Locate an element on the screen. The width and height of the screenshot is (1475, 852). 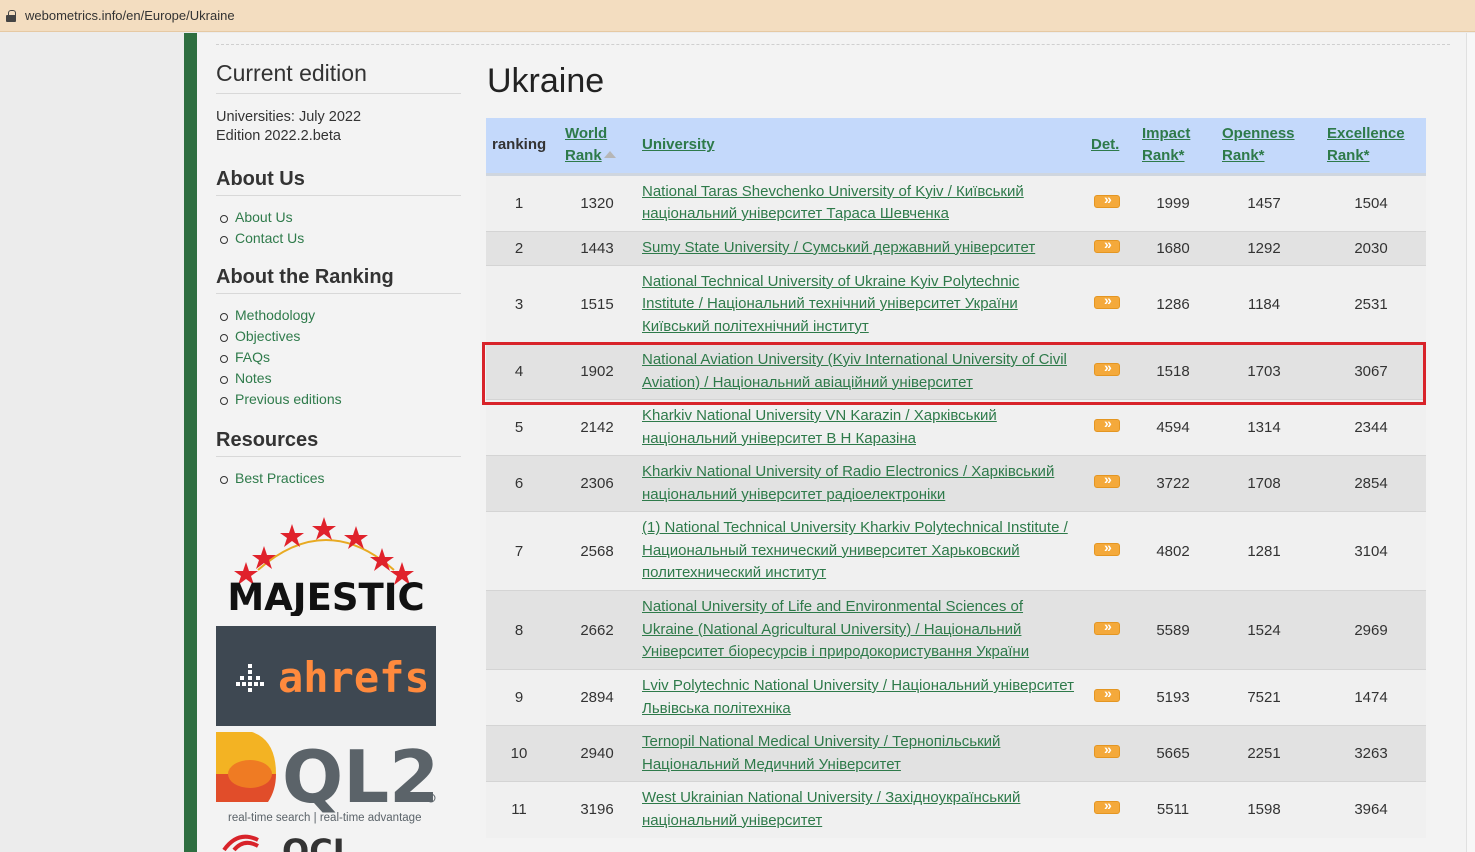
majestic-logo: MAJESTIC is located at coordinates (326, 565).